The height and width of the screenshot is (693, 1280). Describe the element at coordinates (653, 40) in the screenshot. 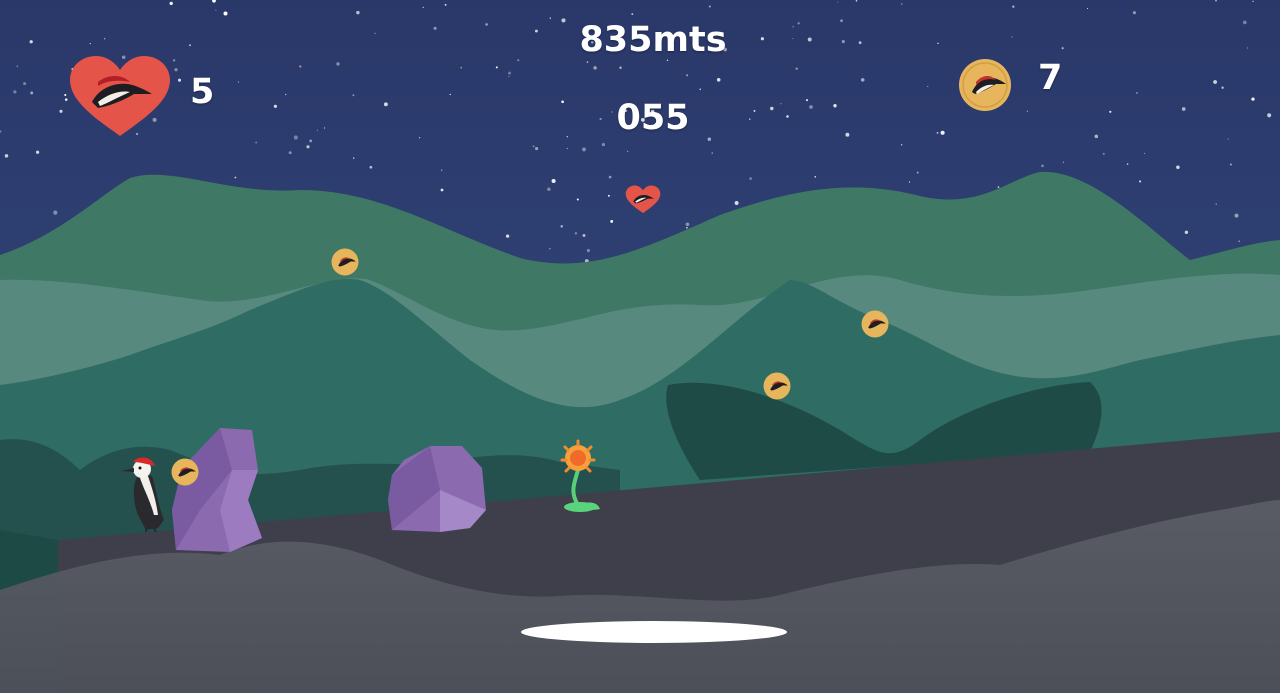

I see `distance-counter: 835mts` at that location.